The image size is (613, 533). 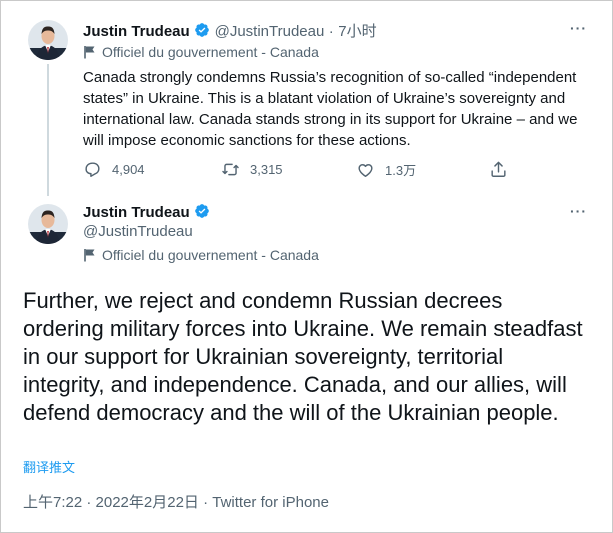 I want to click on reply-button: 4,904, so click(x=114, y=169).